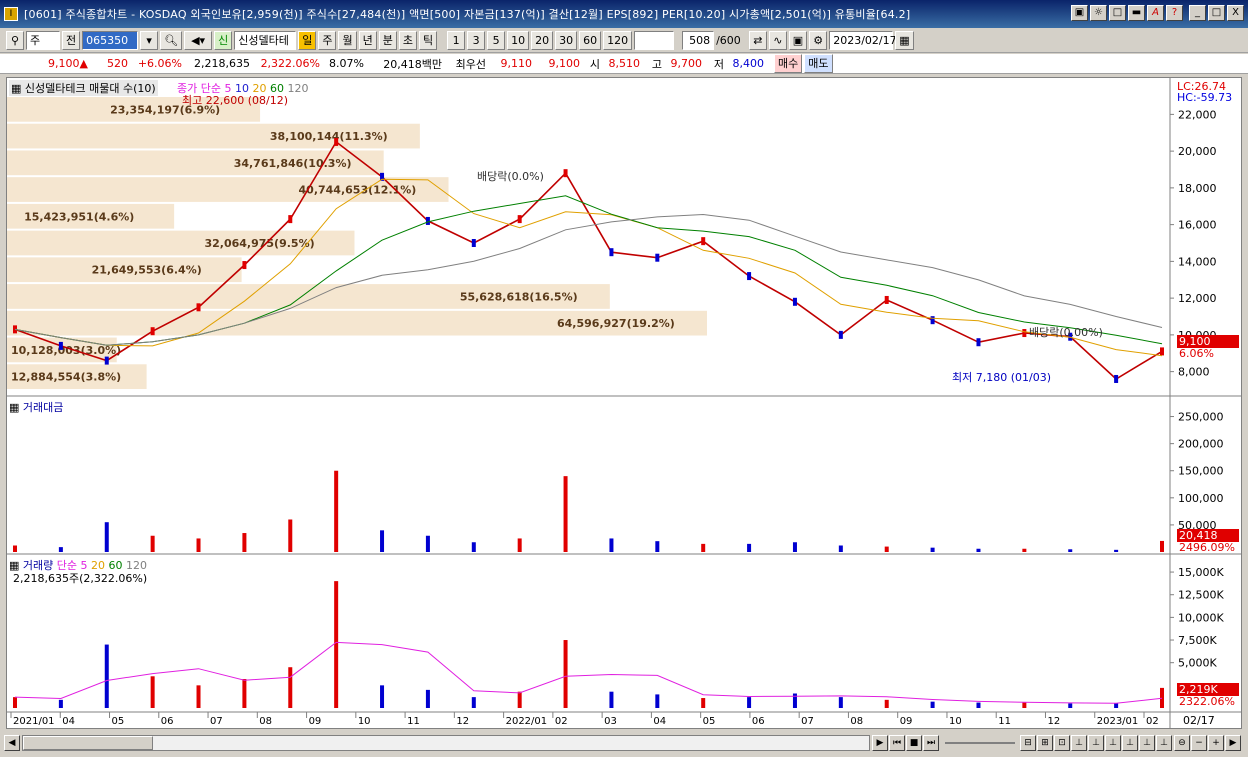  Describe the element at coordinates (931, 743) in the screenshot. I see `forward-icon: ⏭` at that location.